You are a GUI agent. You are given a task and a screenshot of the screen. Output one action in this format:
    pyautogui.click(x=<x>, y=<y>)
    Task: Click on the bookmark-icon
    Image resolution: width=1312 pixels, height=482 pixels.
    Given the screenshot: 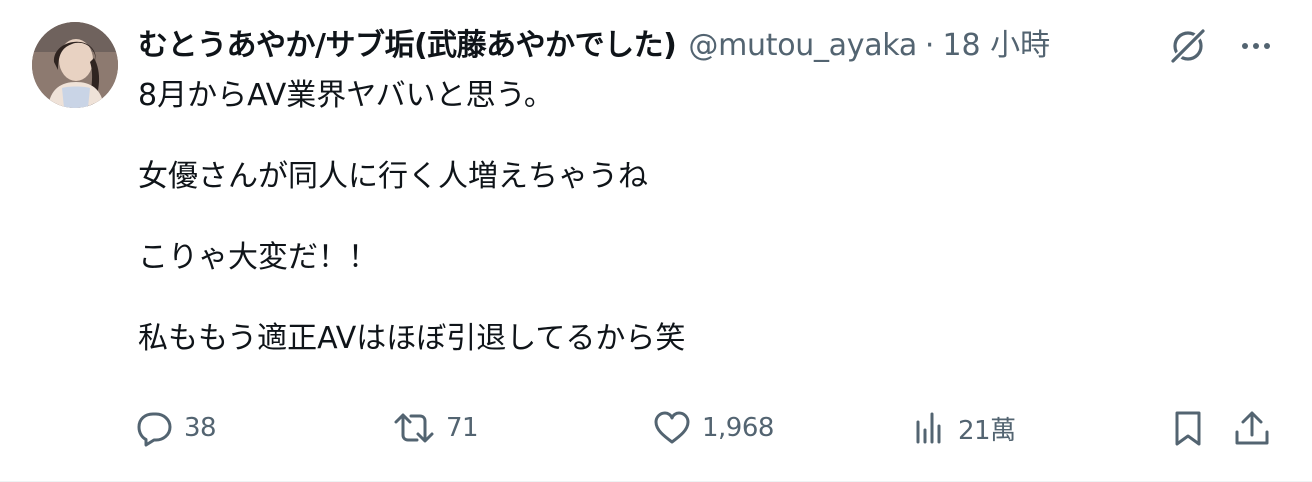 What is the action you would take?
    pyautogui.click(x=1188, y=428)
    